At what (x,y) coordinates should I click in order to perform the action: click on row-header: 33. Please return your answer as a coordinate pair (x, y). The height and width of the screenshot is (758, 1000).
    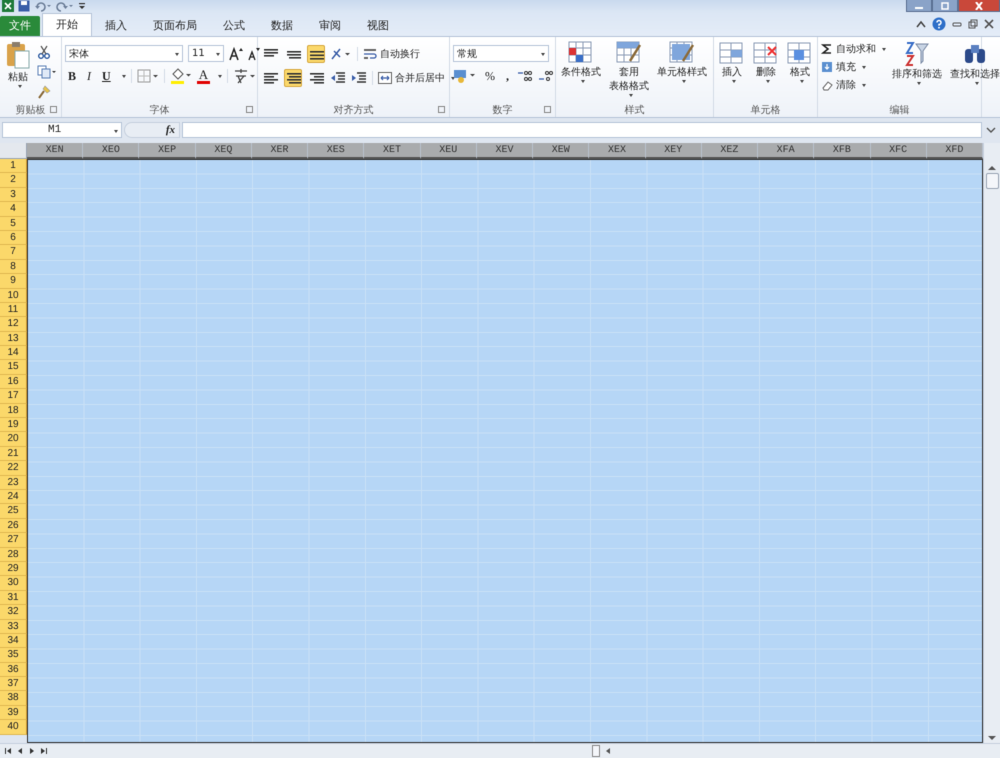
    Looking at the image, I should click on (13, 627).